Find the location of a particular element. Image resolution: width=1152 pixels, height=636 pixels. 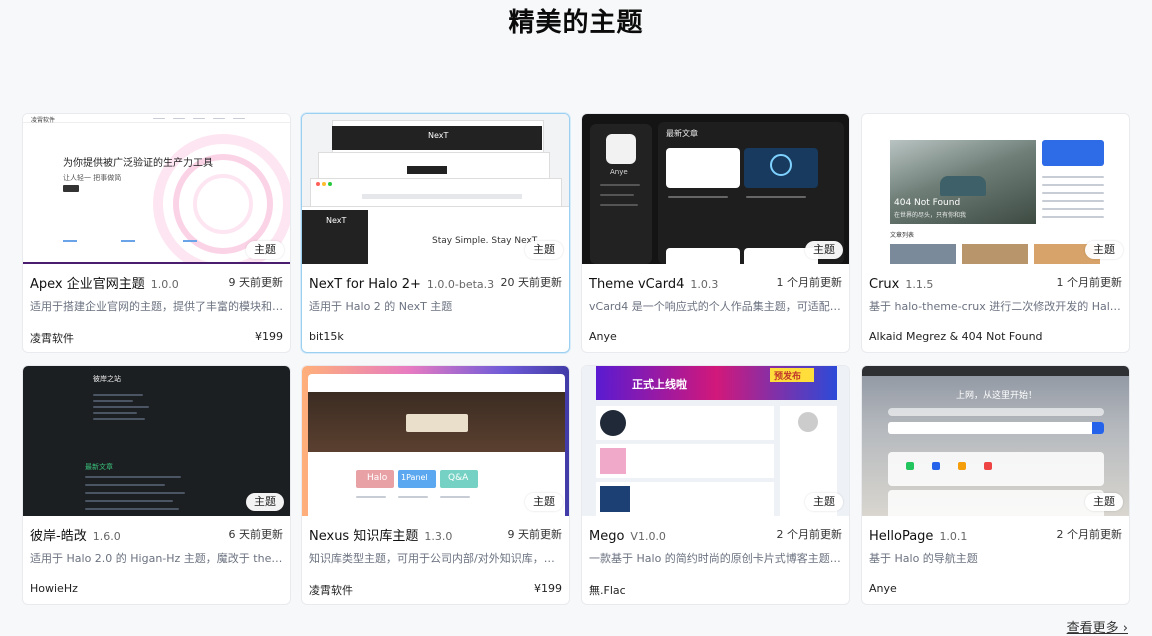

theme-name: Nexus 知识库主题 is located at coordinates (363, 536).